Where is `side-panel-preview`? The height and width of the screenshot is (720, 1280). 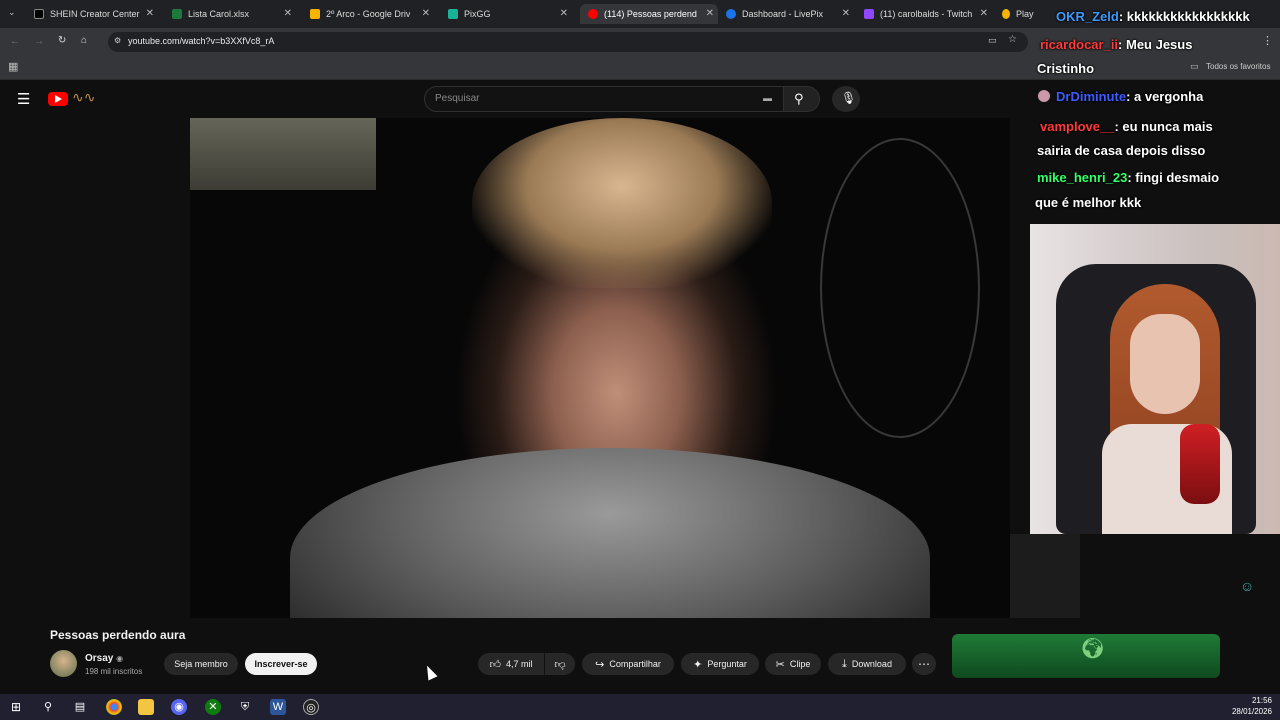
side-panel-preview is located at coordinates (1045, 576).